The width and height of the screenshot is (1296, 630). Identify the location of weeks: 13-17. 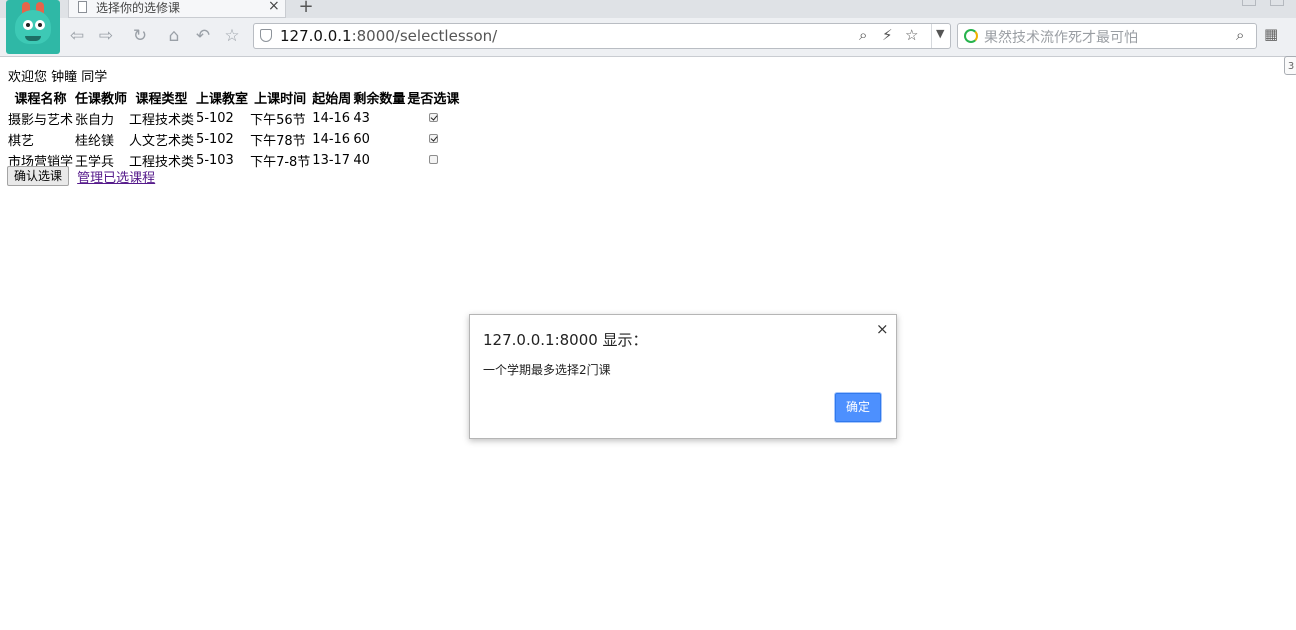
(331, 160).